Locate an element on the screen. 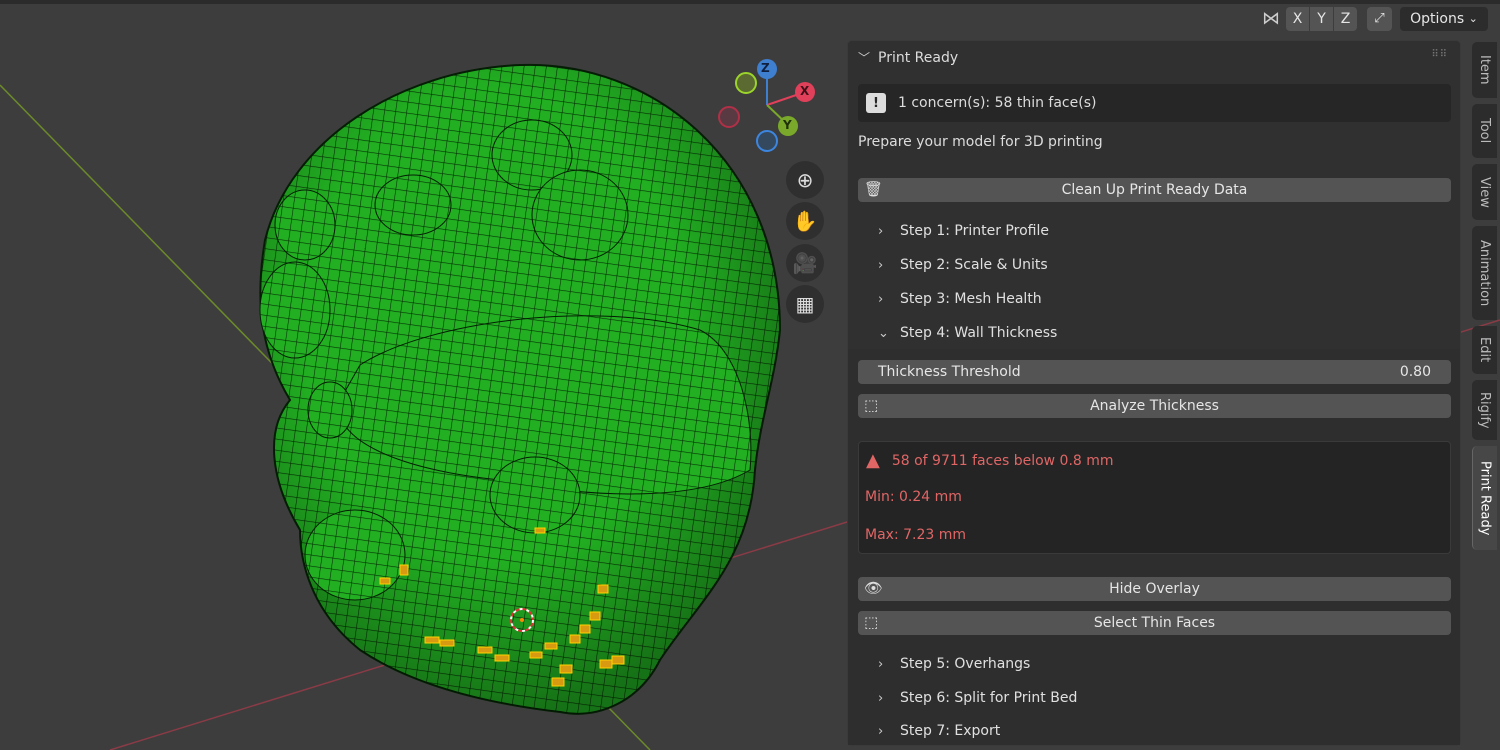 This screenshot has width=1500, height=750. cleanup-label: Clean Up Print Ready Data is located at coordinates (1154, 190).